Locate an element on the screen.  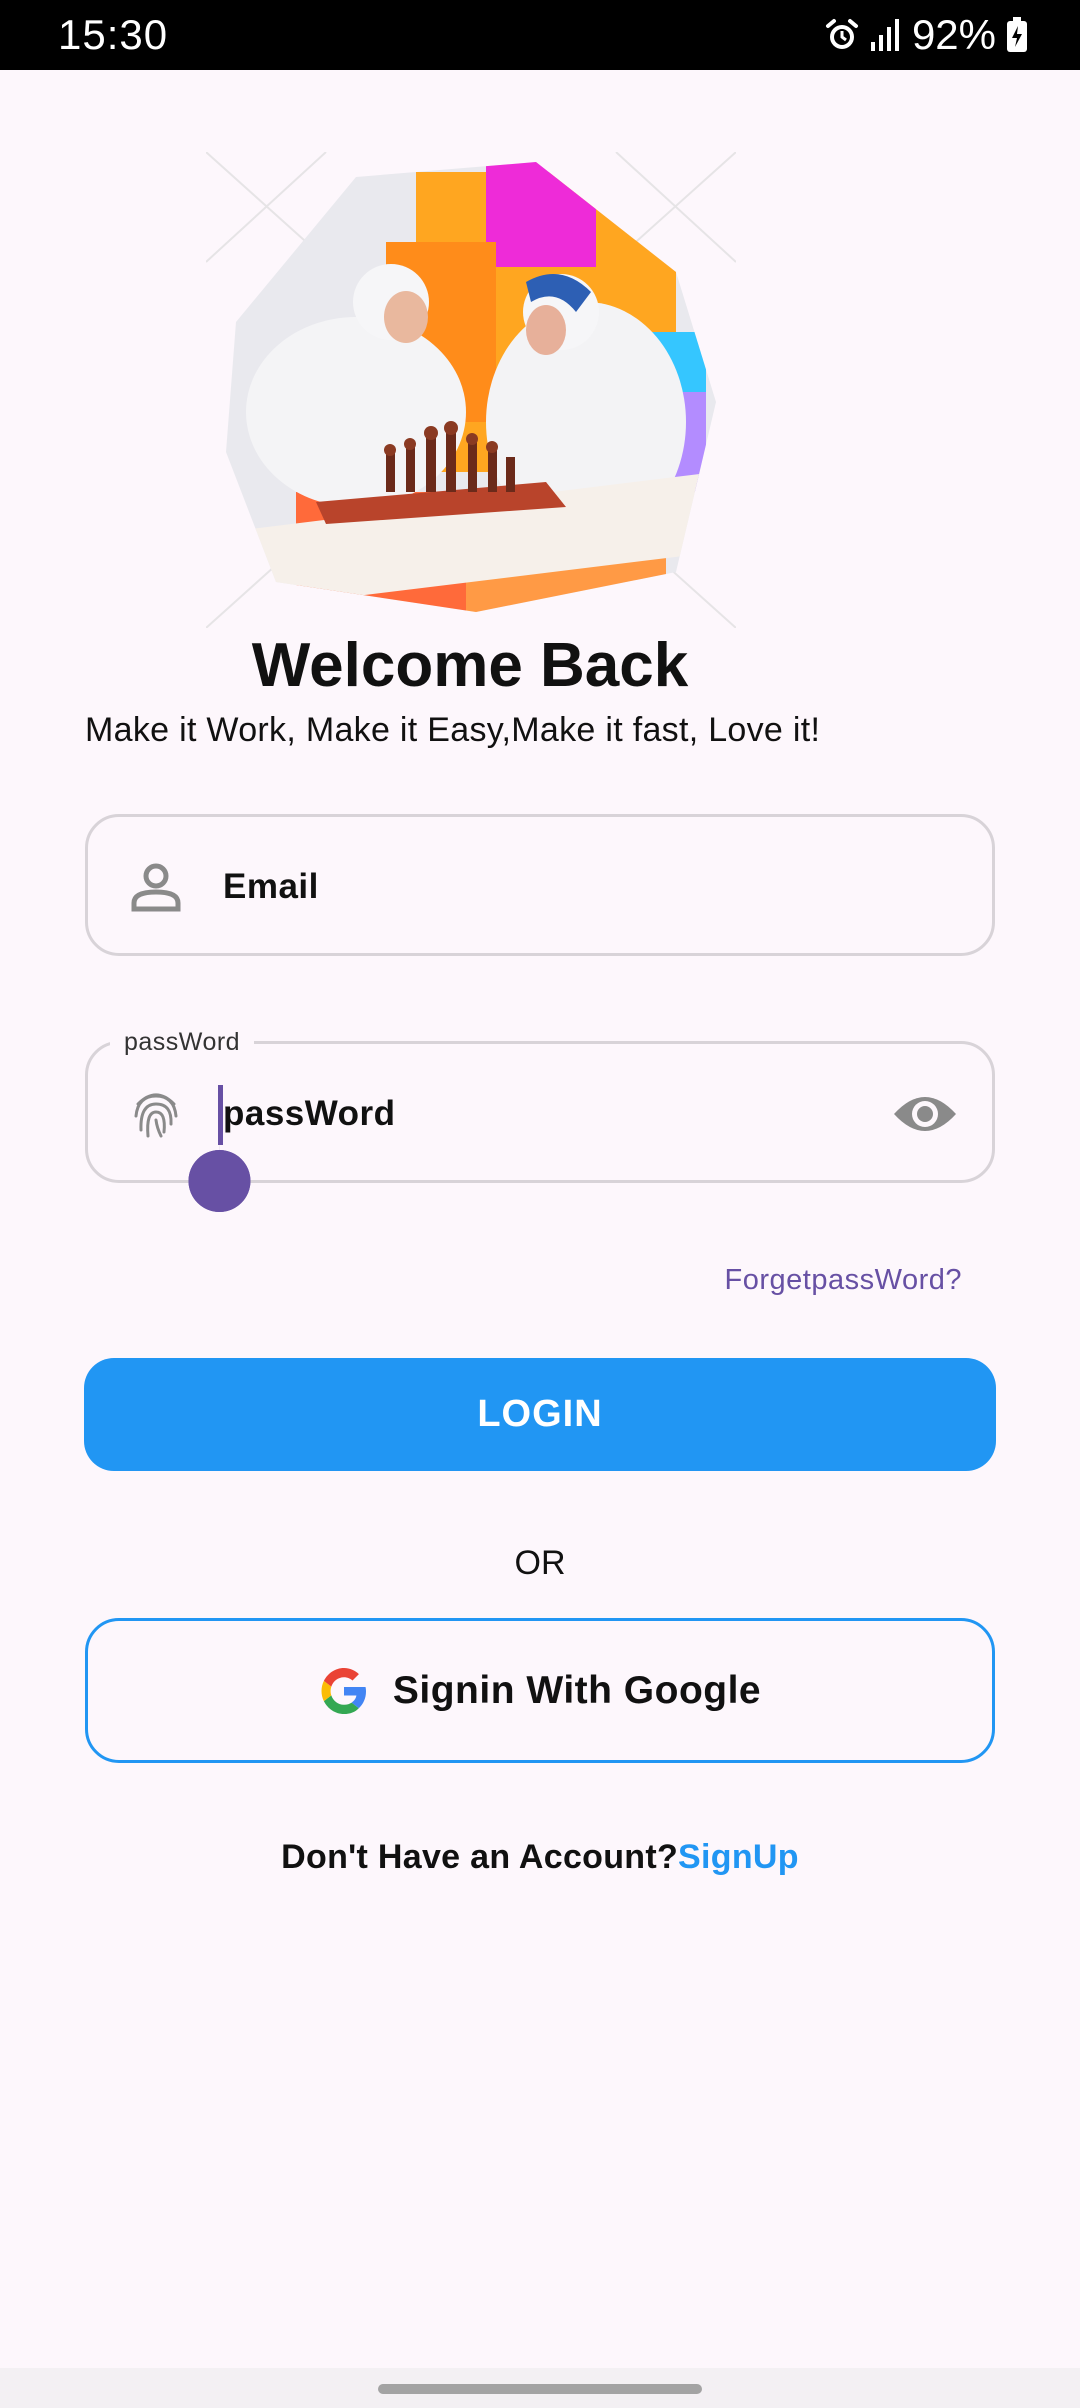
signal-icon is located at coordinates (886, 35).